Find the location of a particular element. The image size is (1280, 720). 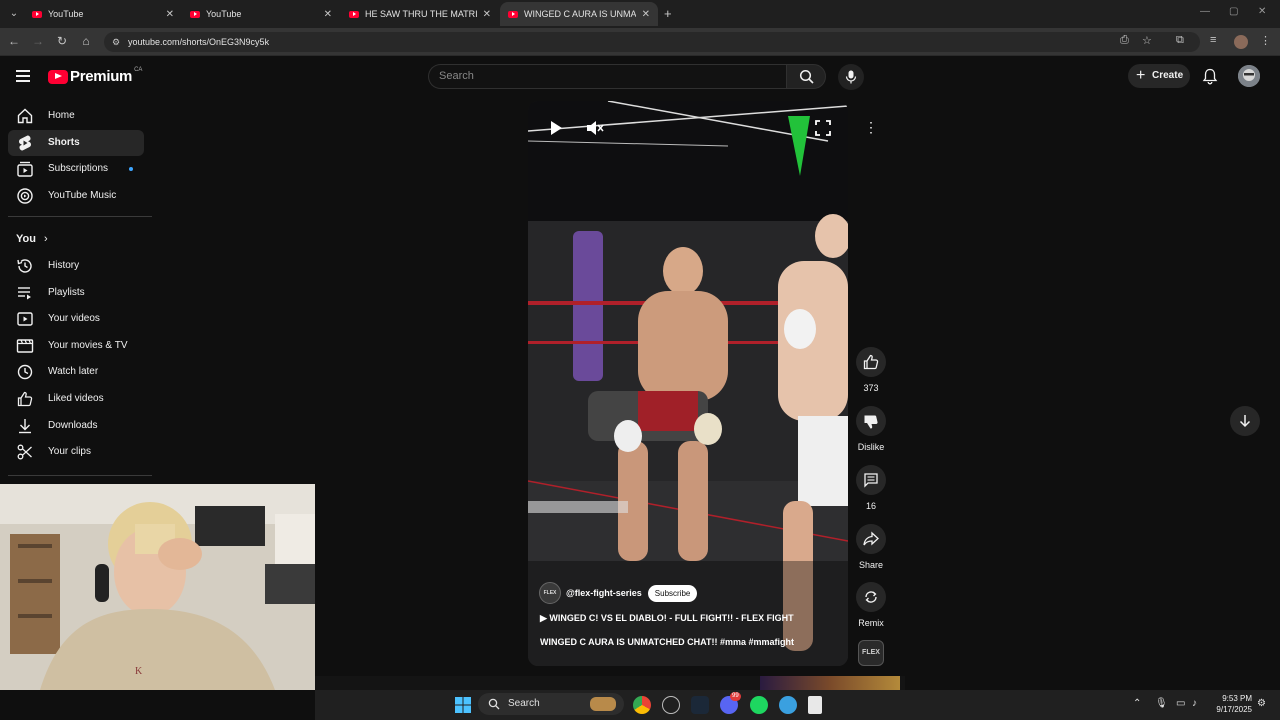

share-button: Share is located at coordinates (871, 547).